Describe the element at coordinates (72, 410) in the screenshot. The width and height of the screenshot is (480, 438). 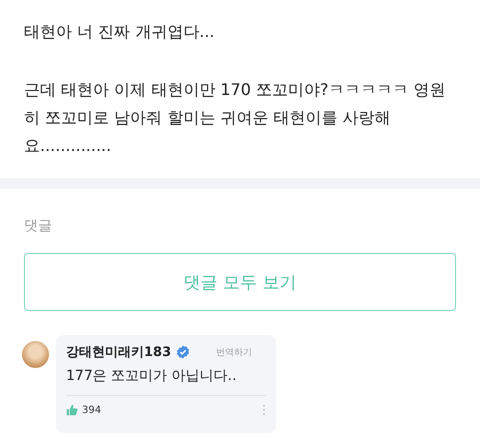
I see `thumbs-up-icon` at that location.